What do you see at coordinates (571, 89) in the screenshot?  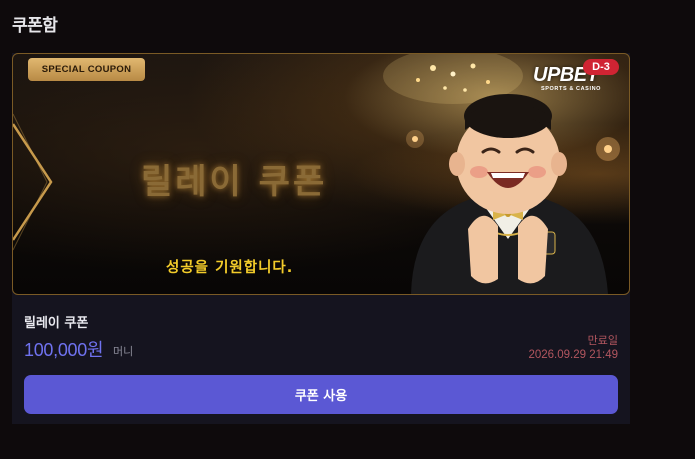 I see `brand-tagline: SPORTS & CASINO` at bounding box center [571, 89].